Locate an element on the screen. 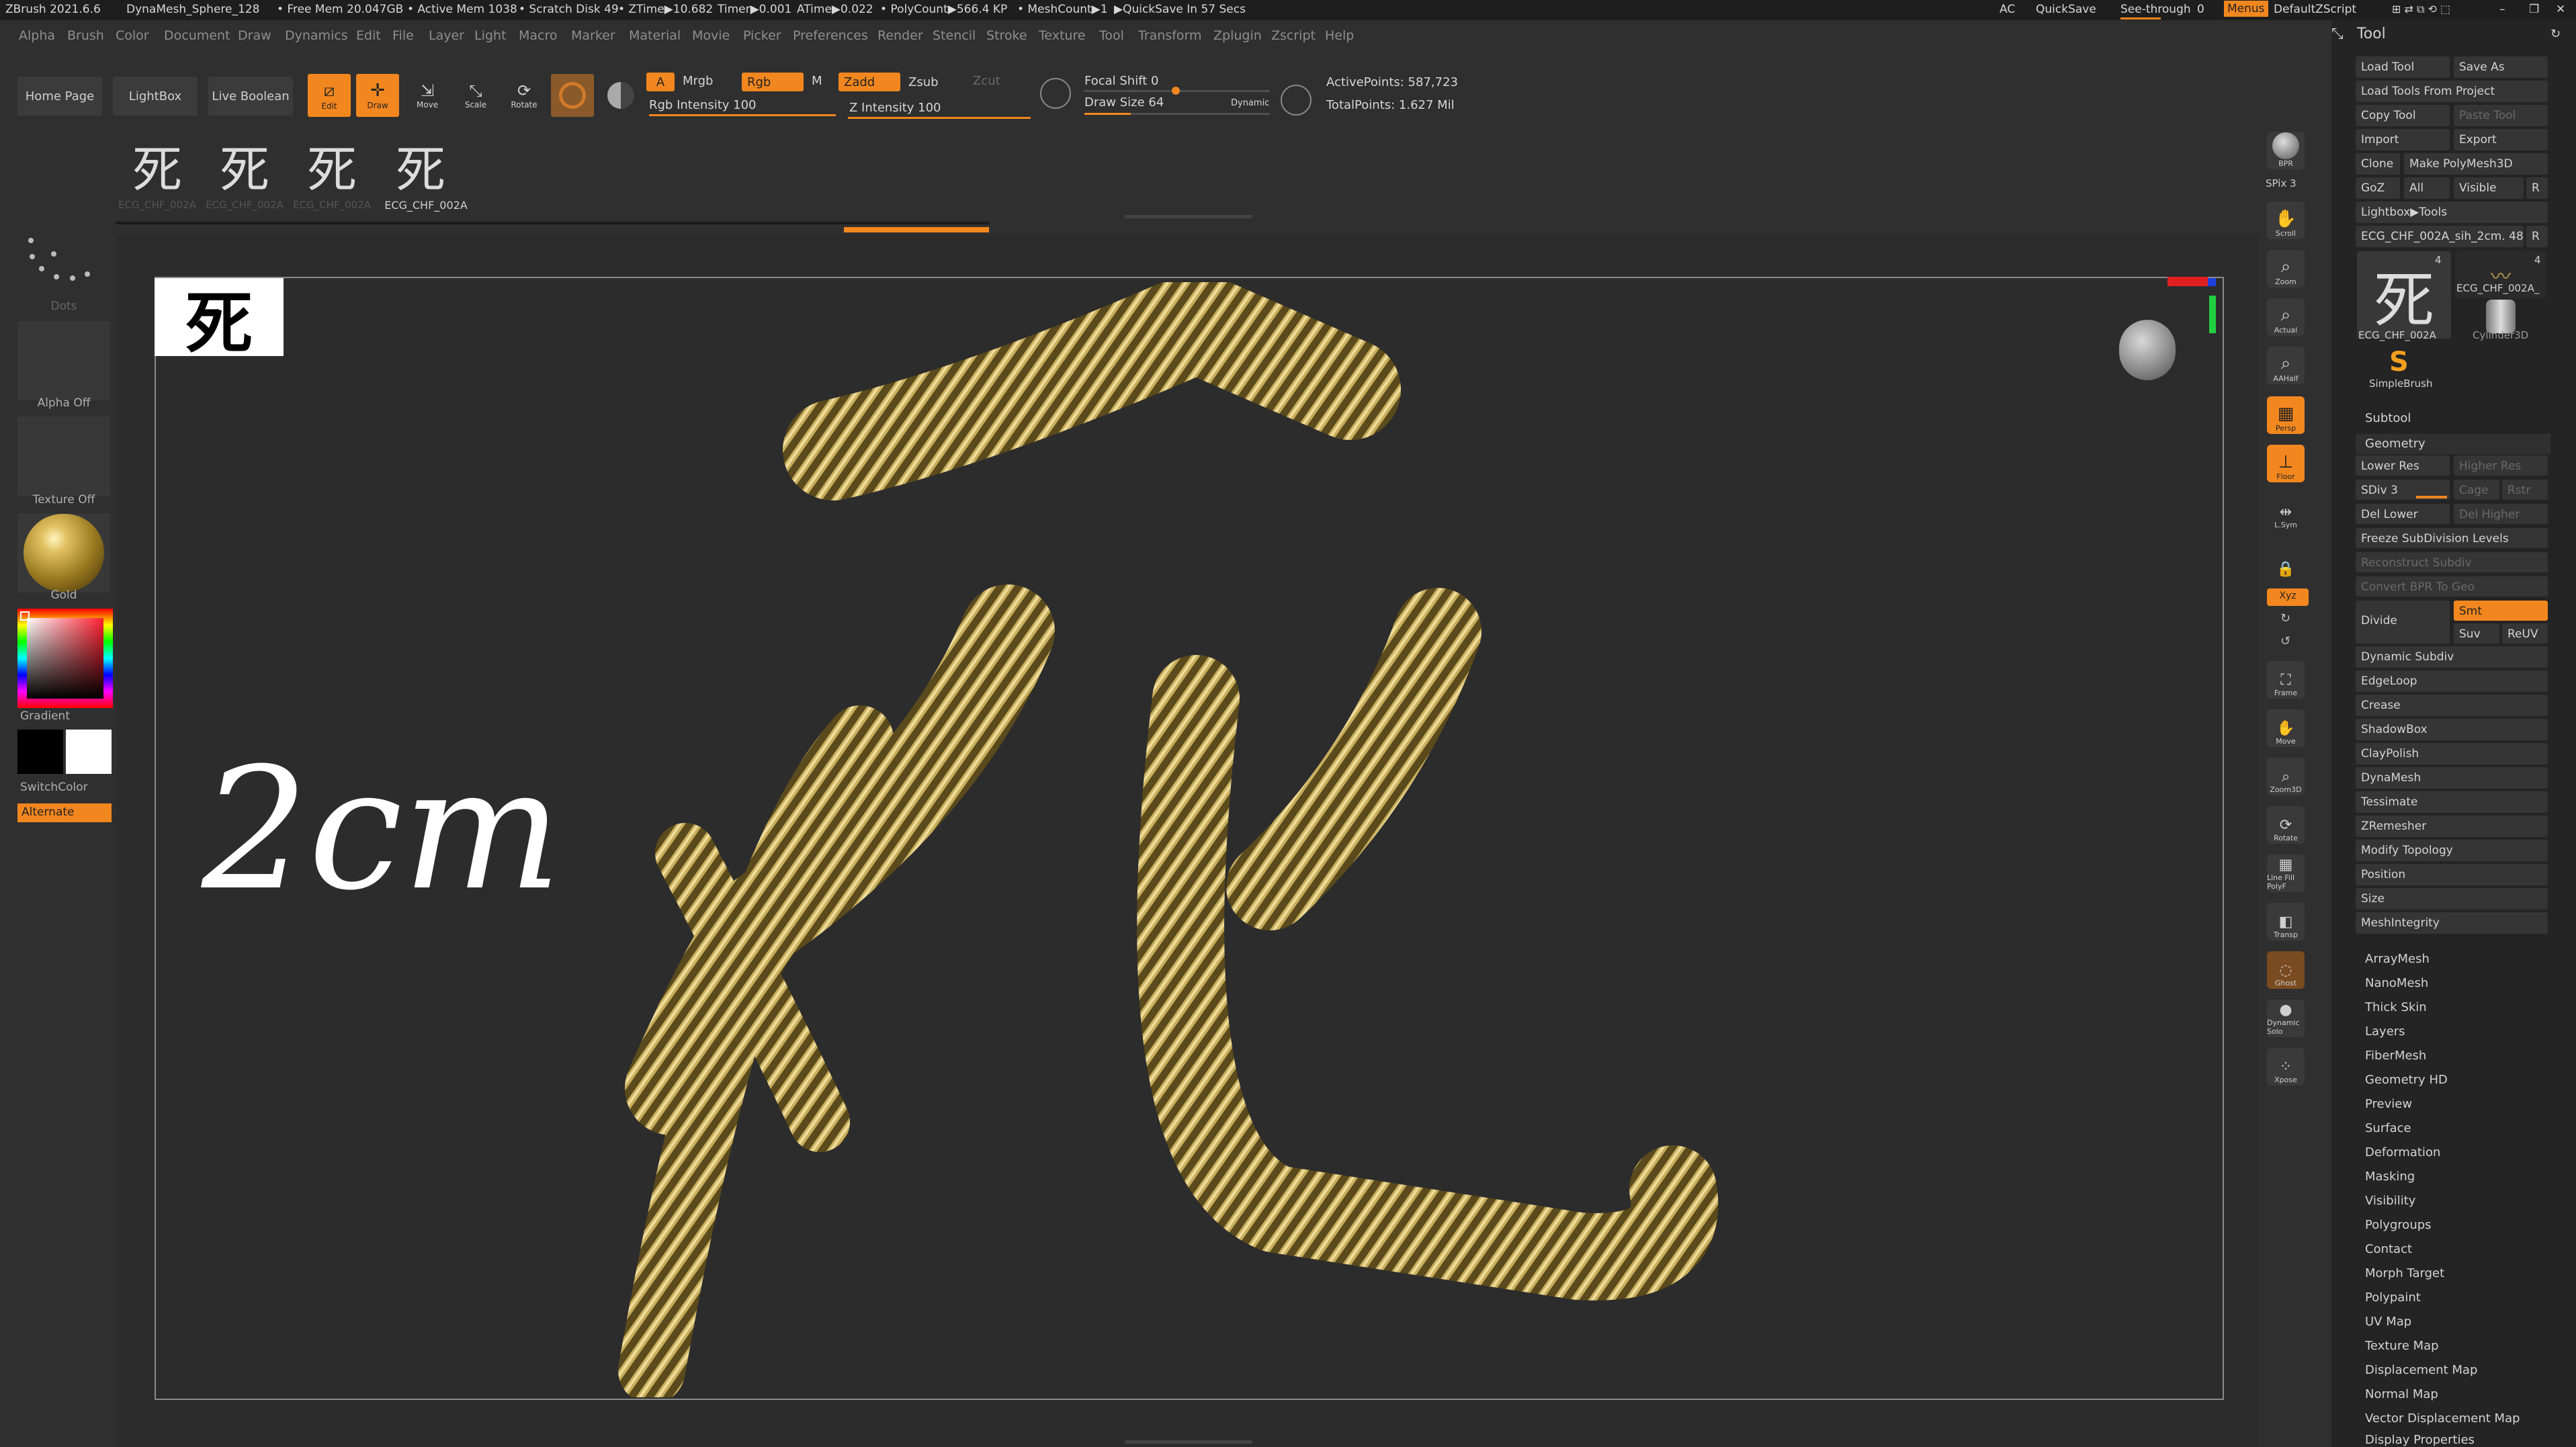  zsub-toggle: Zsub is located at coordinates (923, 82).